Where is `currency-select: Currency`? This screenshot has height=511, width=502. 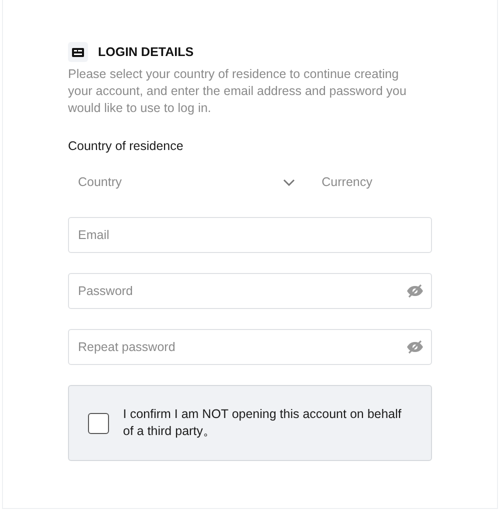
currency-select: Currency is located at coordinates (372, 182).